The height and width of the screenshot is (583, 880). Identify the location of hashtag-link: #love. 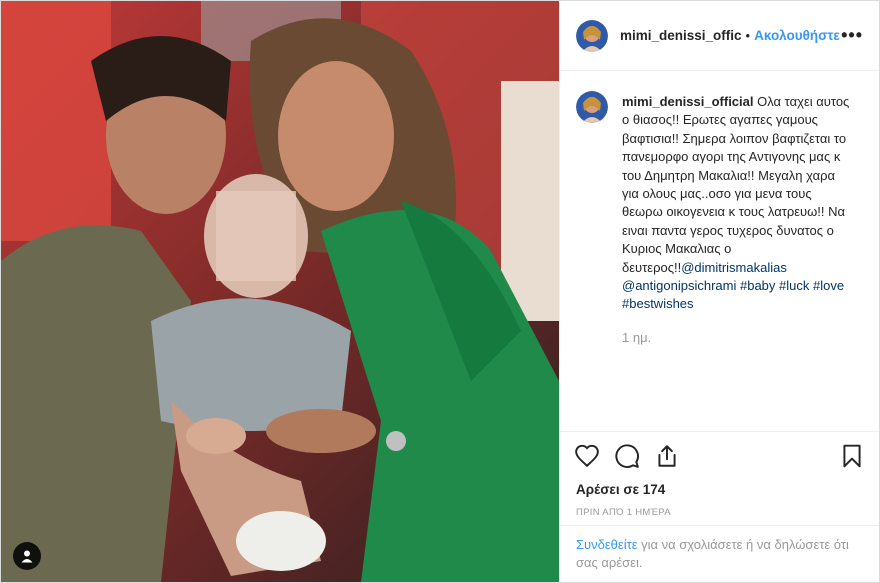
(828, 285).